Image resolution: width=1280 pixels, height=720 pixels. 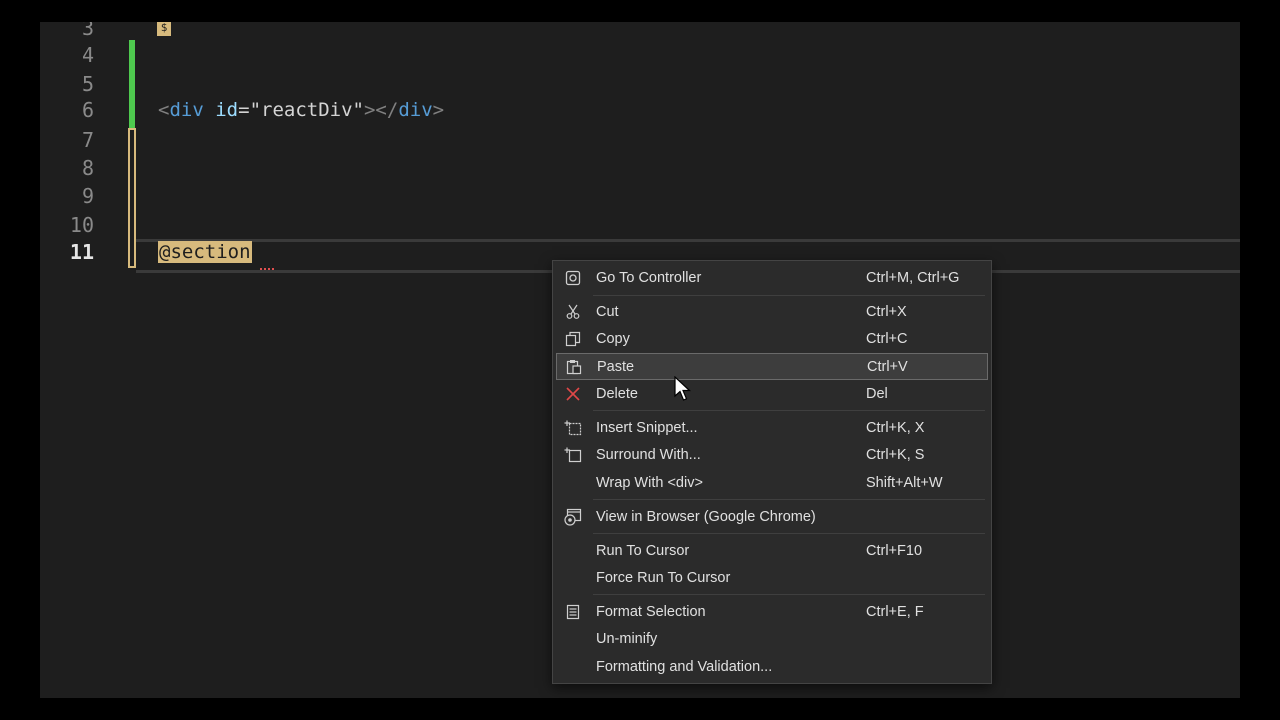 What do you see at coordinates (887, 338) in the screenshot?
I see `menu-item-shortcut: Ctrl+C` at bounding box center [887, 338].